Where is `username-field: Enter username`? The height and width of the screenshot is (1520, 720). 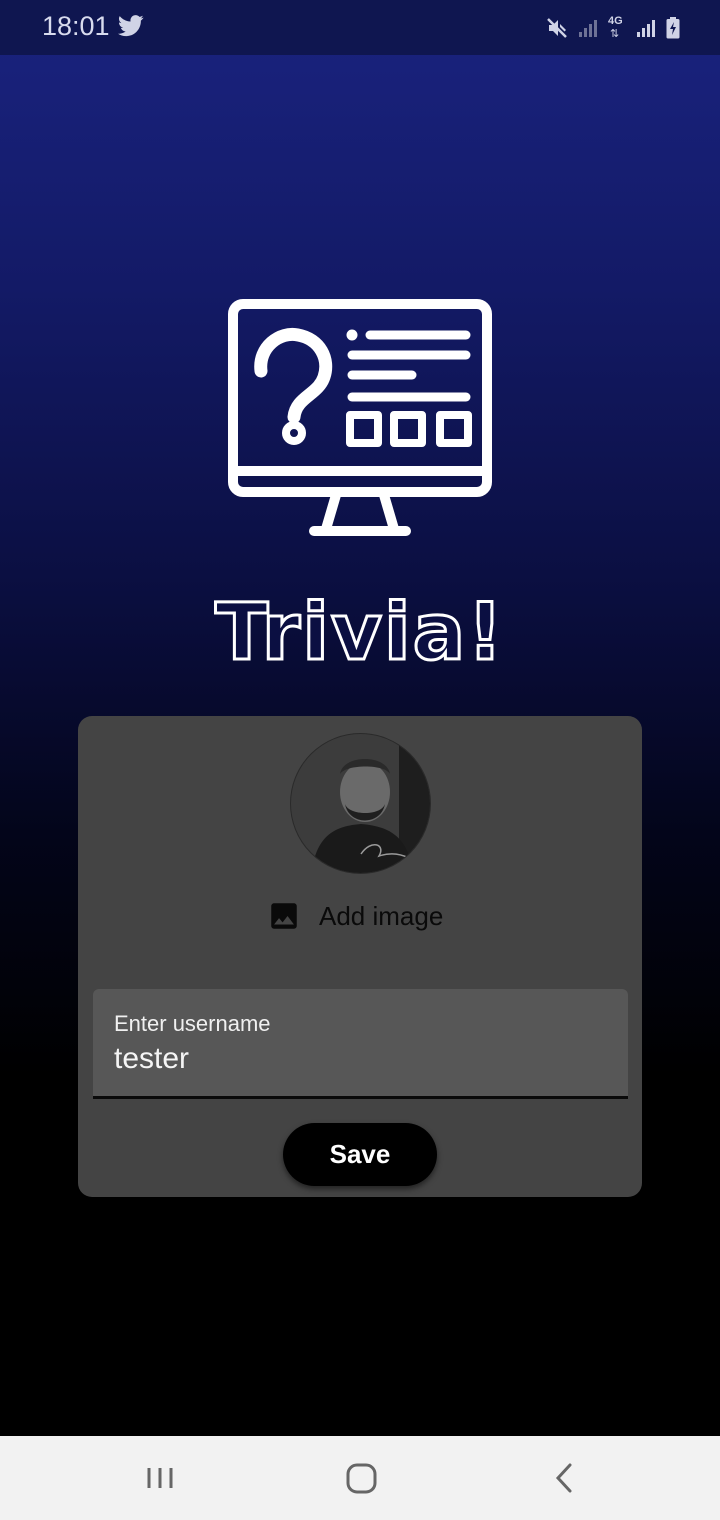
username-field: Enter username is located at coordinates (360, 1044).